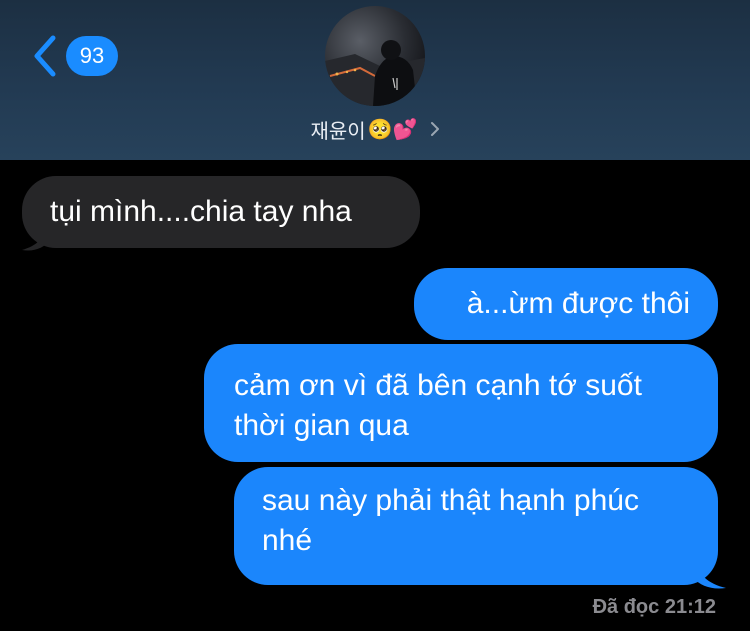 The image size is (750, 631). I want to click on outgoing-message: sau này phải thật hạnh phúc nhé, so click(476, 526).